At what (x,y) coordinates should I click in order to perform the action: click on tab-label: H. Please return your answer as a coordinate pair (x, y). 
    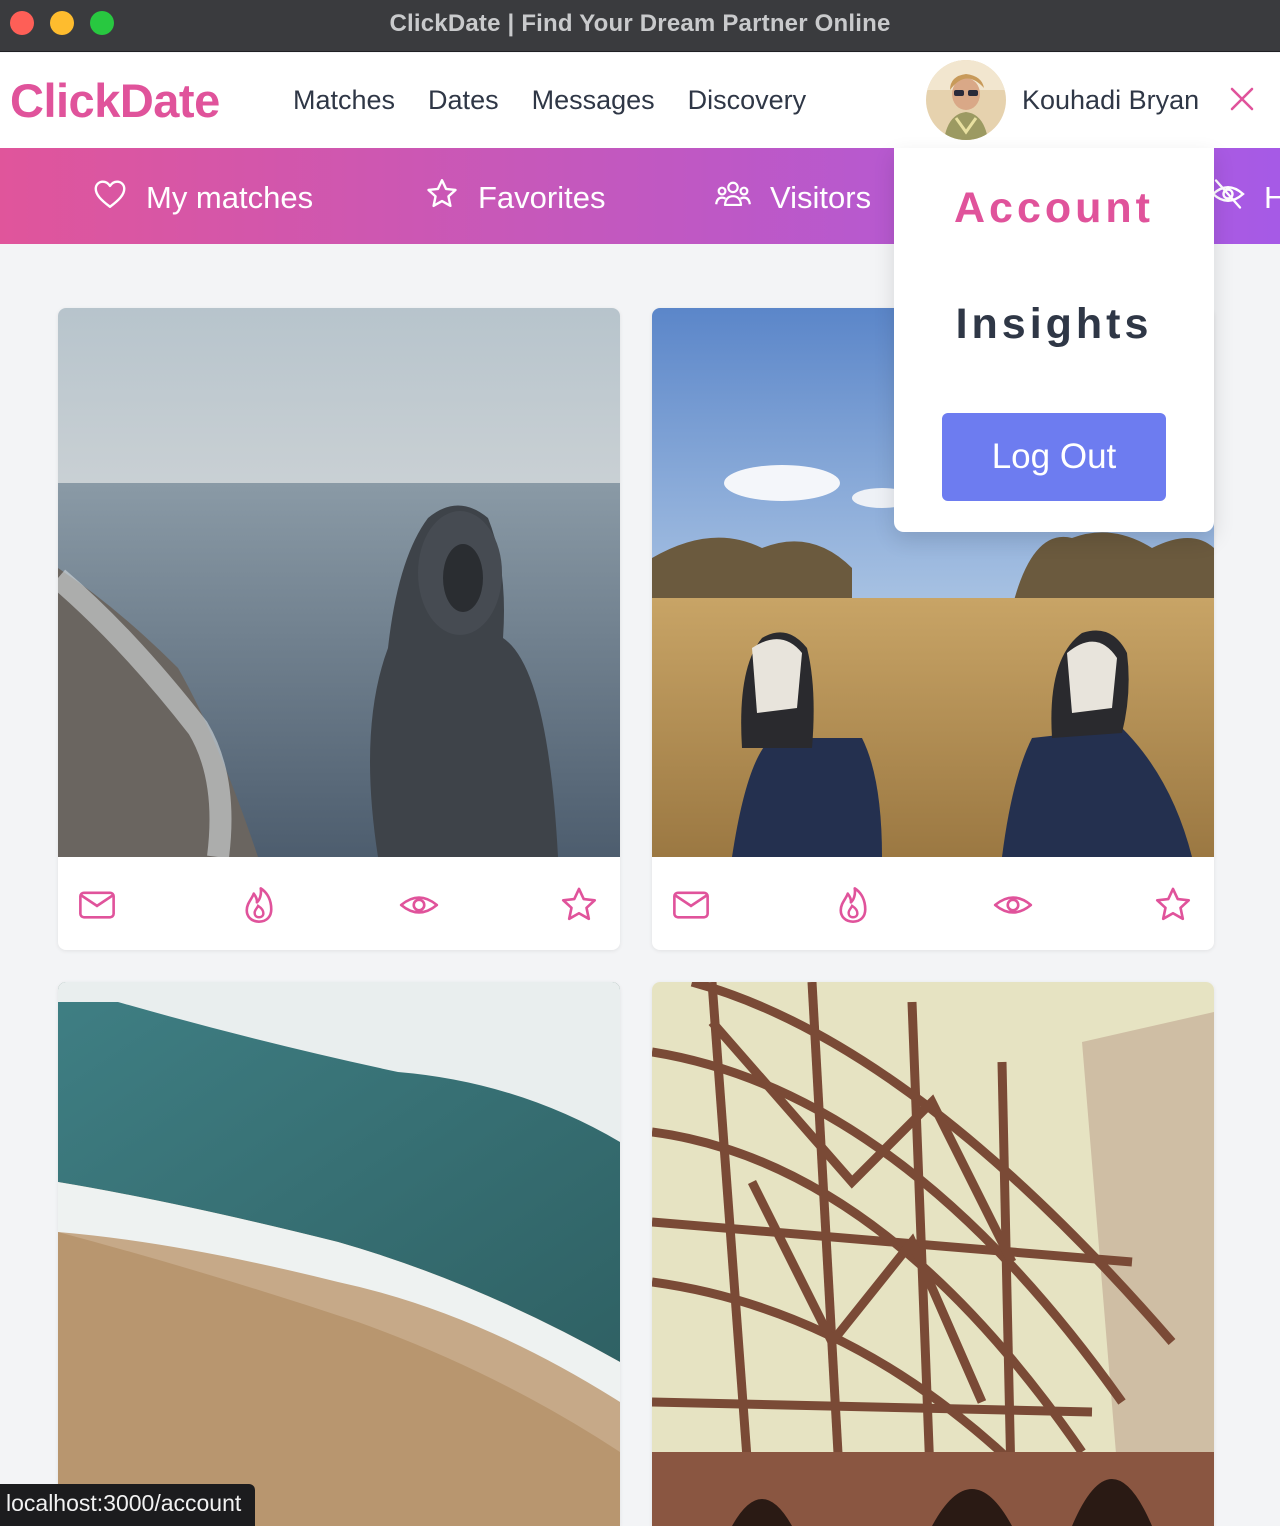
    Looking at the image, I should click on (1272, 197).